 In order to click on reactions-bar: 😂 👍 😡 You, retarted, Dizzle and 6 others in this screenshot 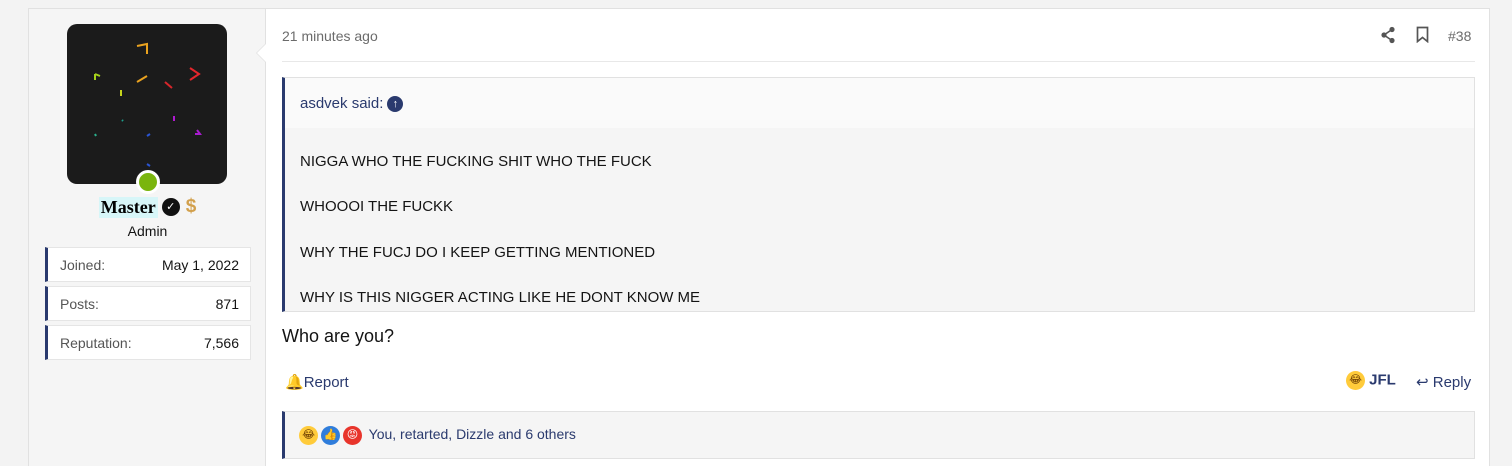, I will do `click(878, 435)`.